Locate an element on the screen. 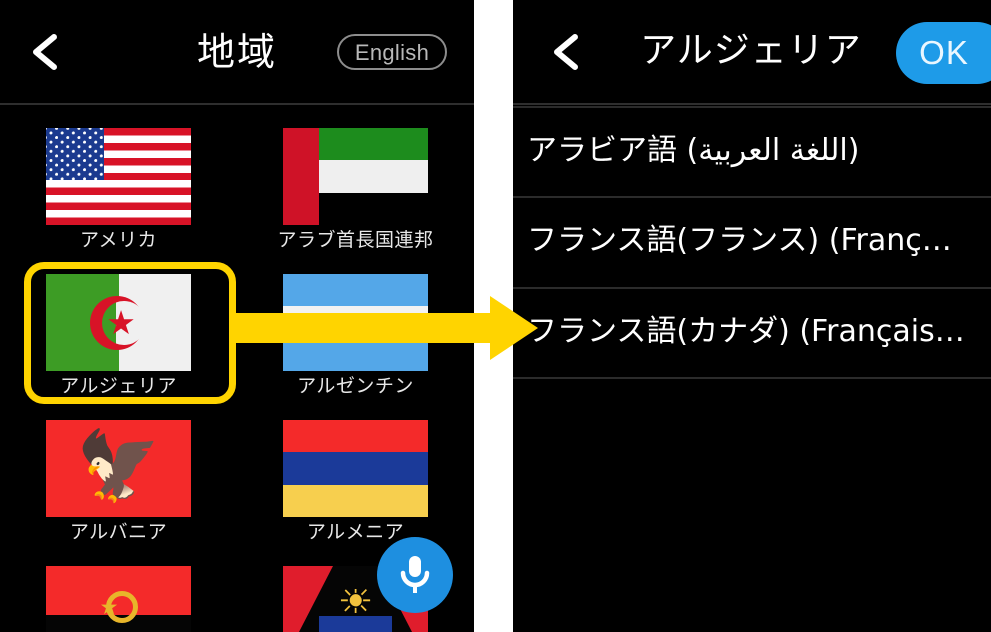 Image resolution: width=991 pixels, height=632 pixels. region-cell-ae: アラブ首長国連邦 is located at coordinates (355, 190).